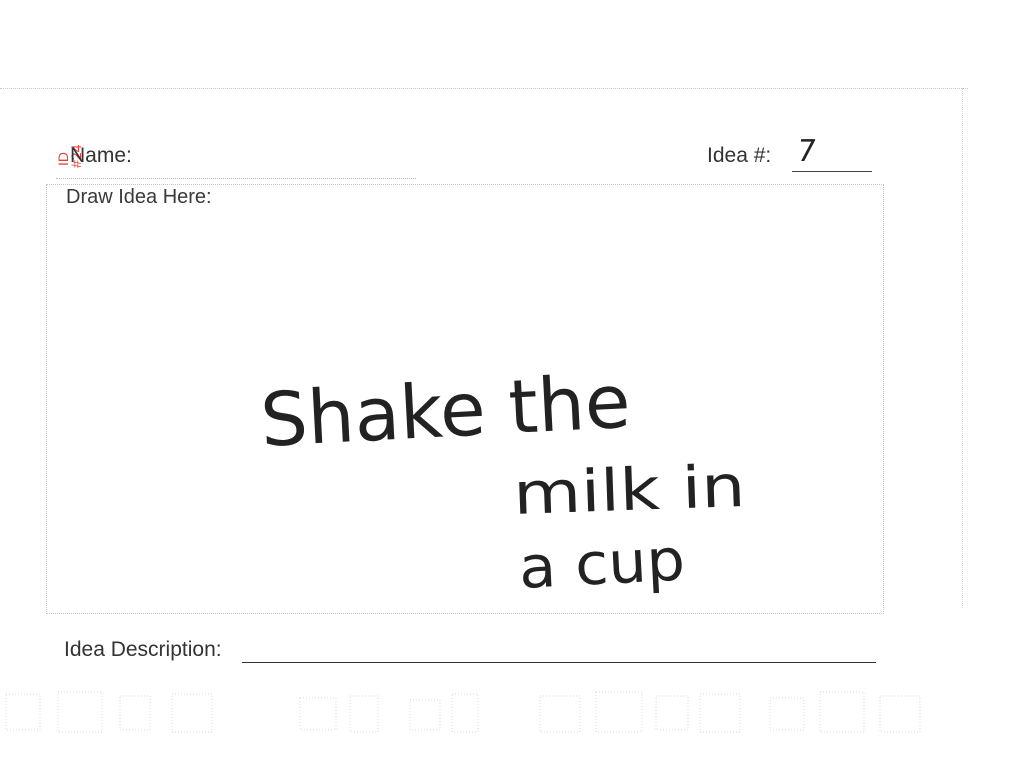 This screenshot has height=764, width=1020. What do you see at coordinates (445, 411) in the screenshot?
I see `handwritten-line-1: Shake the` at bounding box center [445, 411].